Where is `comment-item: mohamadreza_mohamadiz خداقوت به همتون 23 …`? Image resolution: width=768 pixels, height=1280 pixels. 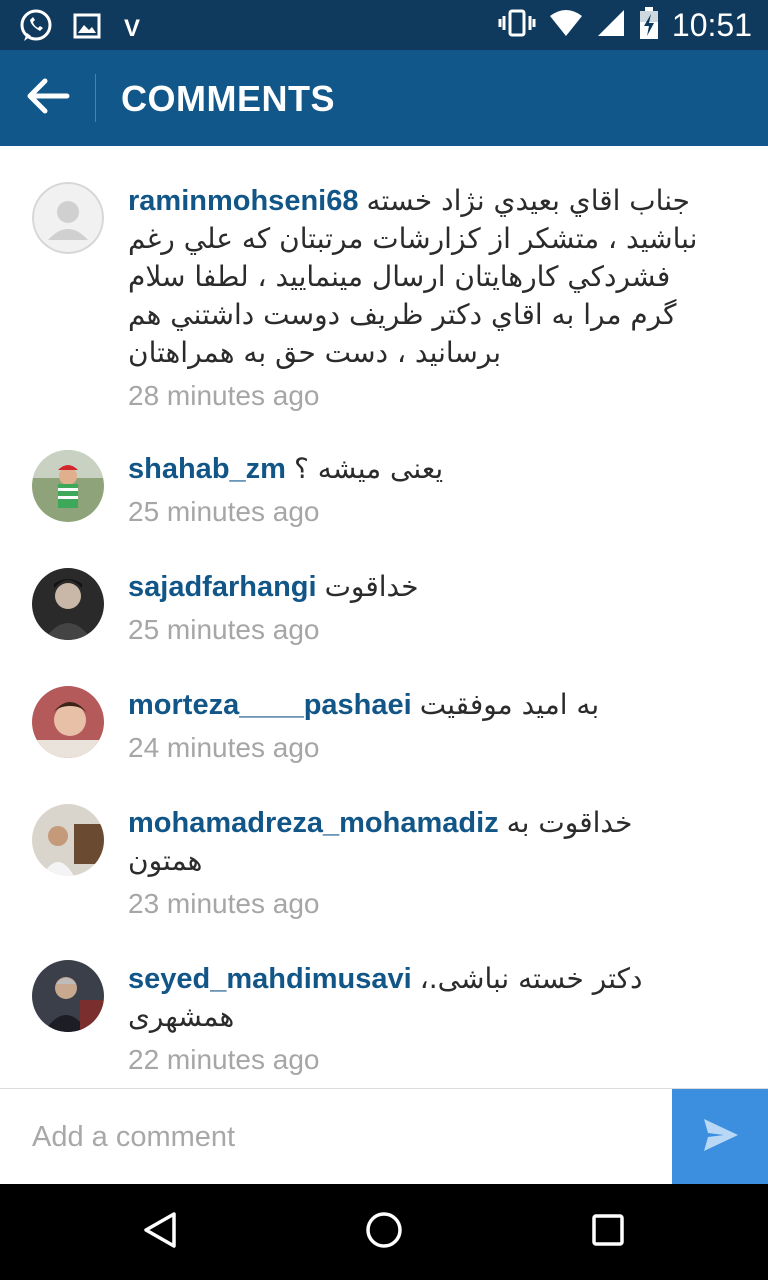
comment-item: mohamadreza_mohamadiz خداقوت به همتون 23 … is located at coordinates (384, 862).